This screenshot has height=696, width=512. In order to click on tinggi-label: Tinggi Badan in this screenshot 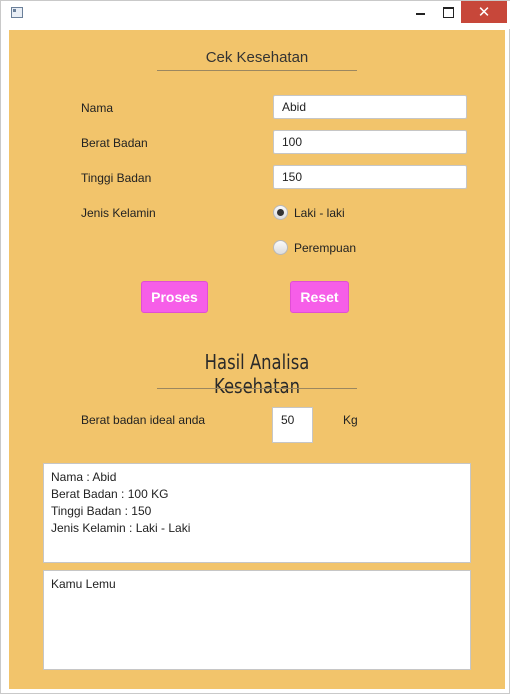, I will do `click(116, 178)`.